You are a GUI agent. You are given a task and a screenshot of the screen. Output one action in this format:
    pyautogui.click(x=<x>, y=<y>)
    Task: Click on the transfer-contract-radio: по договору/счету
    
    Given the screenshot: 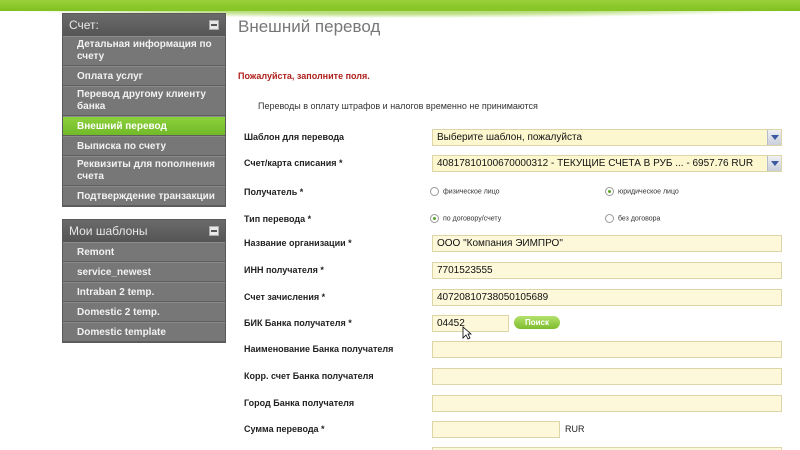 What is the action you would take?
    pyautogui.click(x=465, y=218)
    